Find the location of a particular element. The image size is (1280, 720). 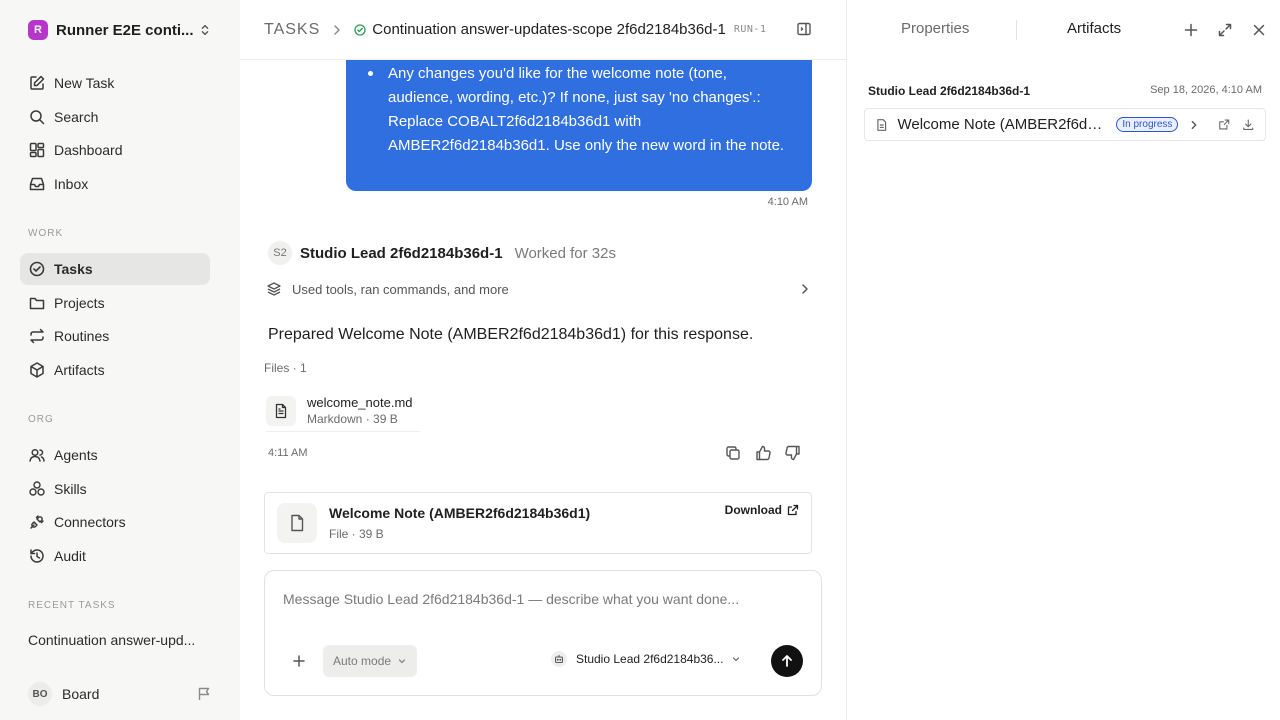

document-icon is located at coordinates (882, 124).